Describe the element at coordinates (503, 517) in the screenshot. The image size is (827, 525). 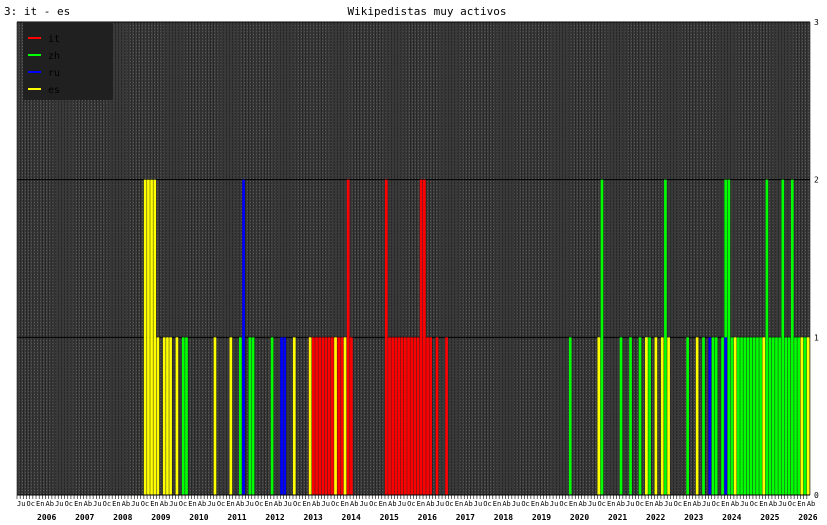
I see `x-year-label: 2018` at that location.